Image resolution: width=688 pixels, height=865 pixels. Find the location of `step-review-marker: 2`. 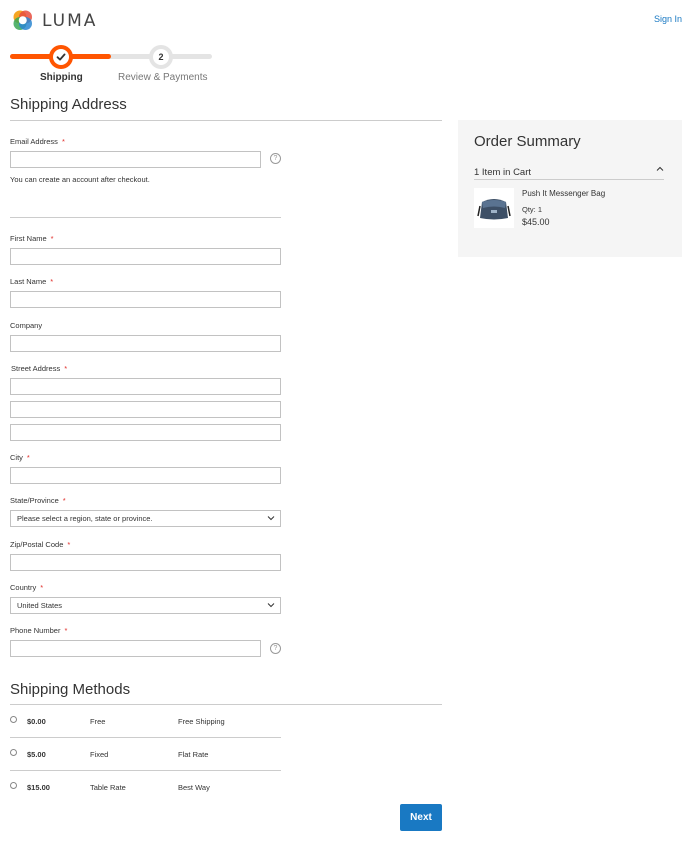

step-review-marker: 2 is located at coordinates (161, 56).